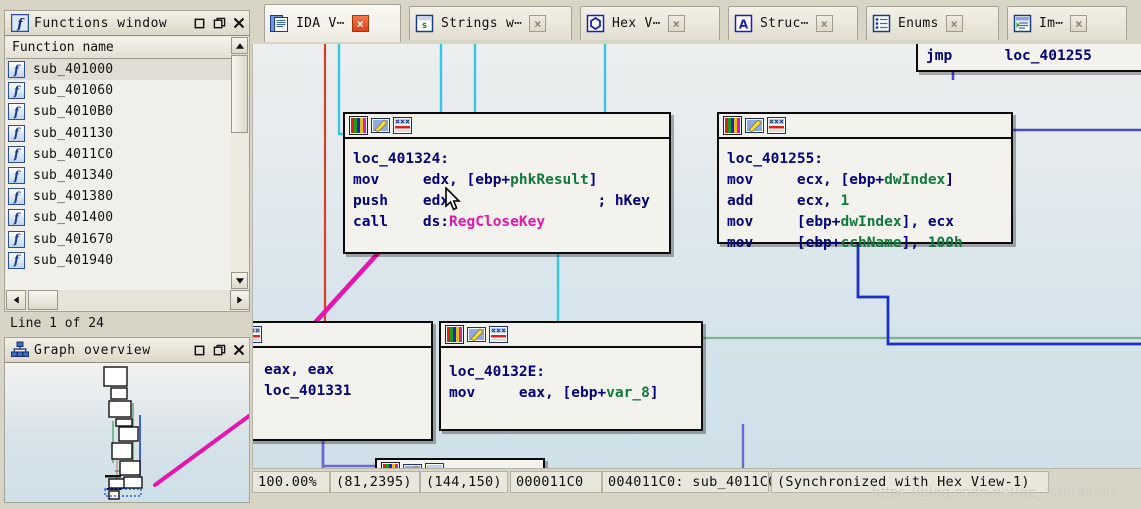  What do you see at coordinates (343, 381) in the screenshot?
I see `graph-node-partial-left: eax, eax loc_401331` at bounding box center [343, 381].